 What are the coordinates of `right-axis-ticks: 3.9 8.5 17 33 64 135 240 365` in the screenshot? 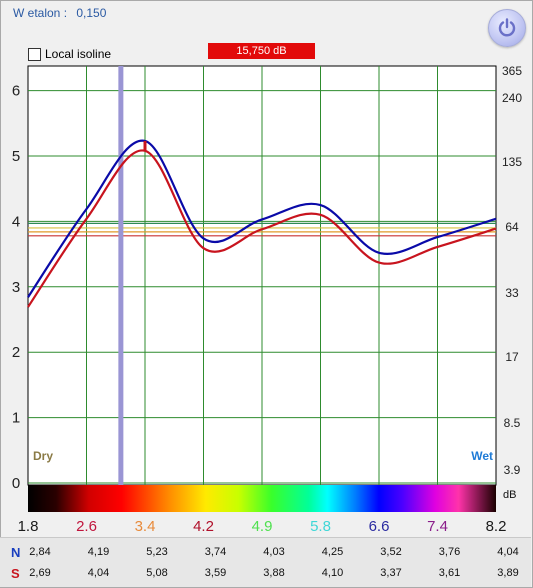 It's located at (512, 270).